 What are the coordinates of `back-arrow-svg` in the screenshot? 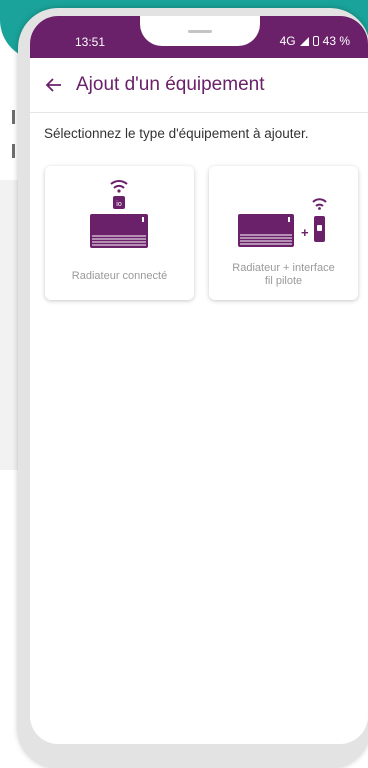 It's located at (53, 85).